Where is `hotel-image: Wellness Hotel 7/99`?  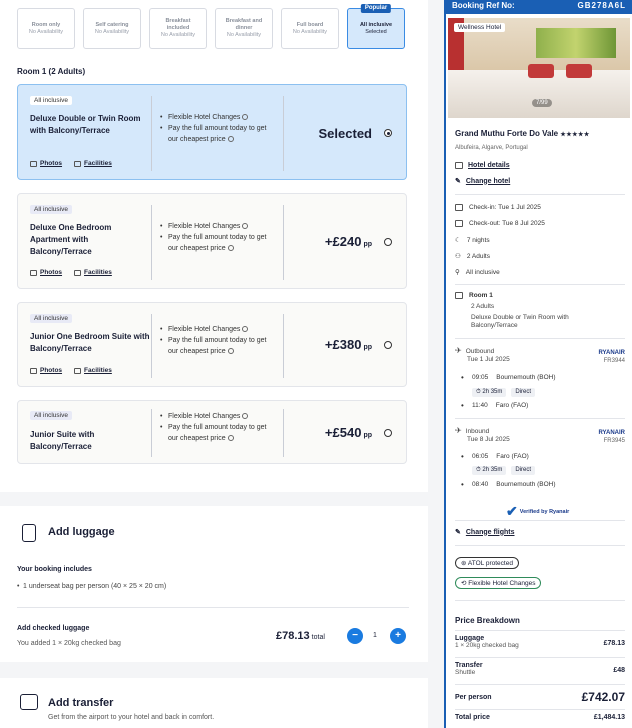
hotel-image: Wellness Hotel 7/99 is located at coordinates (539, 68).